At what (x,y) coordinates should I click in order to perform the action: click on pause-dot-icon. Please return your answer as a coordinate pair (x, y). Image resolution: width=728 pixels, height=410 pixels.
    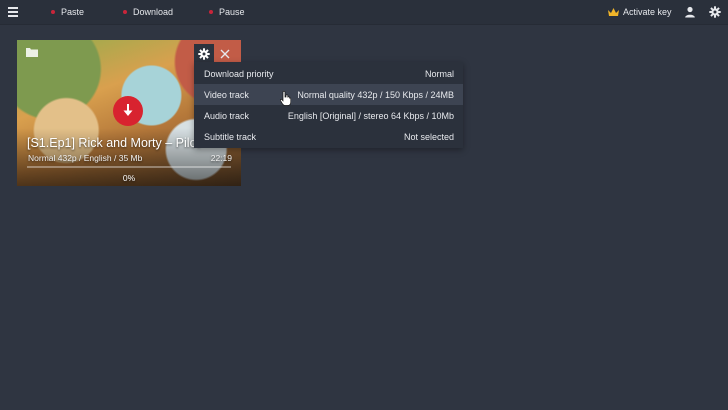
    Looking at the image, I should click on (211, 12).